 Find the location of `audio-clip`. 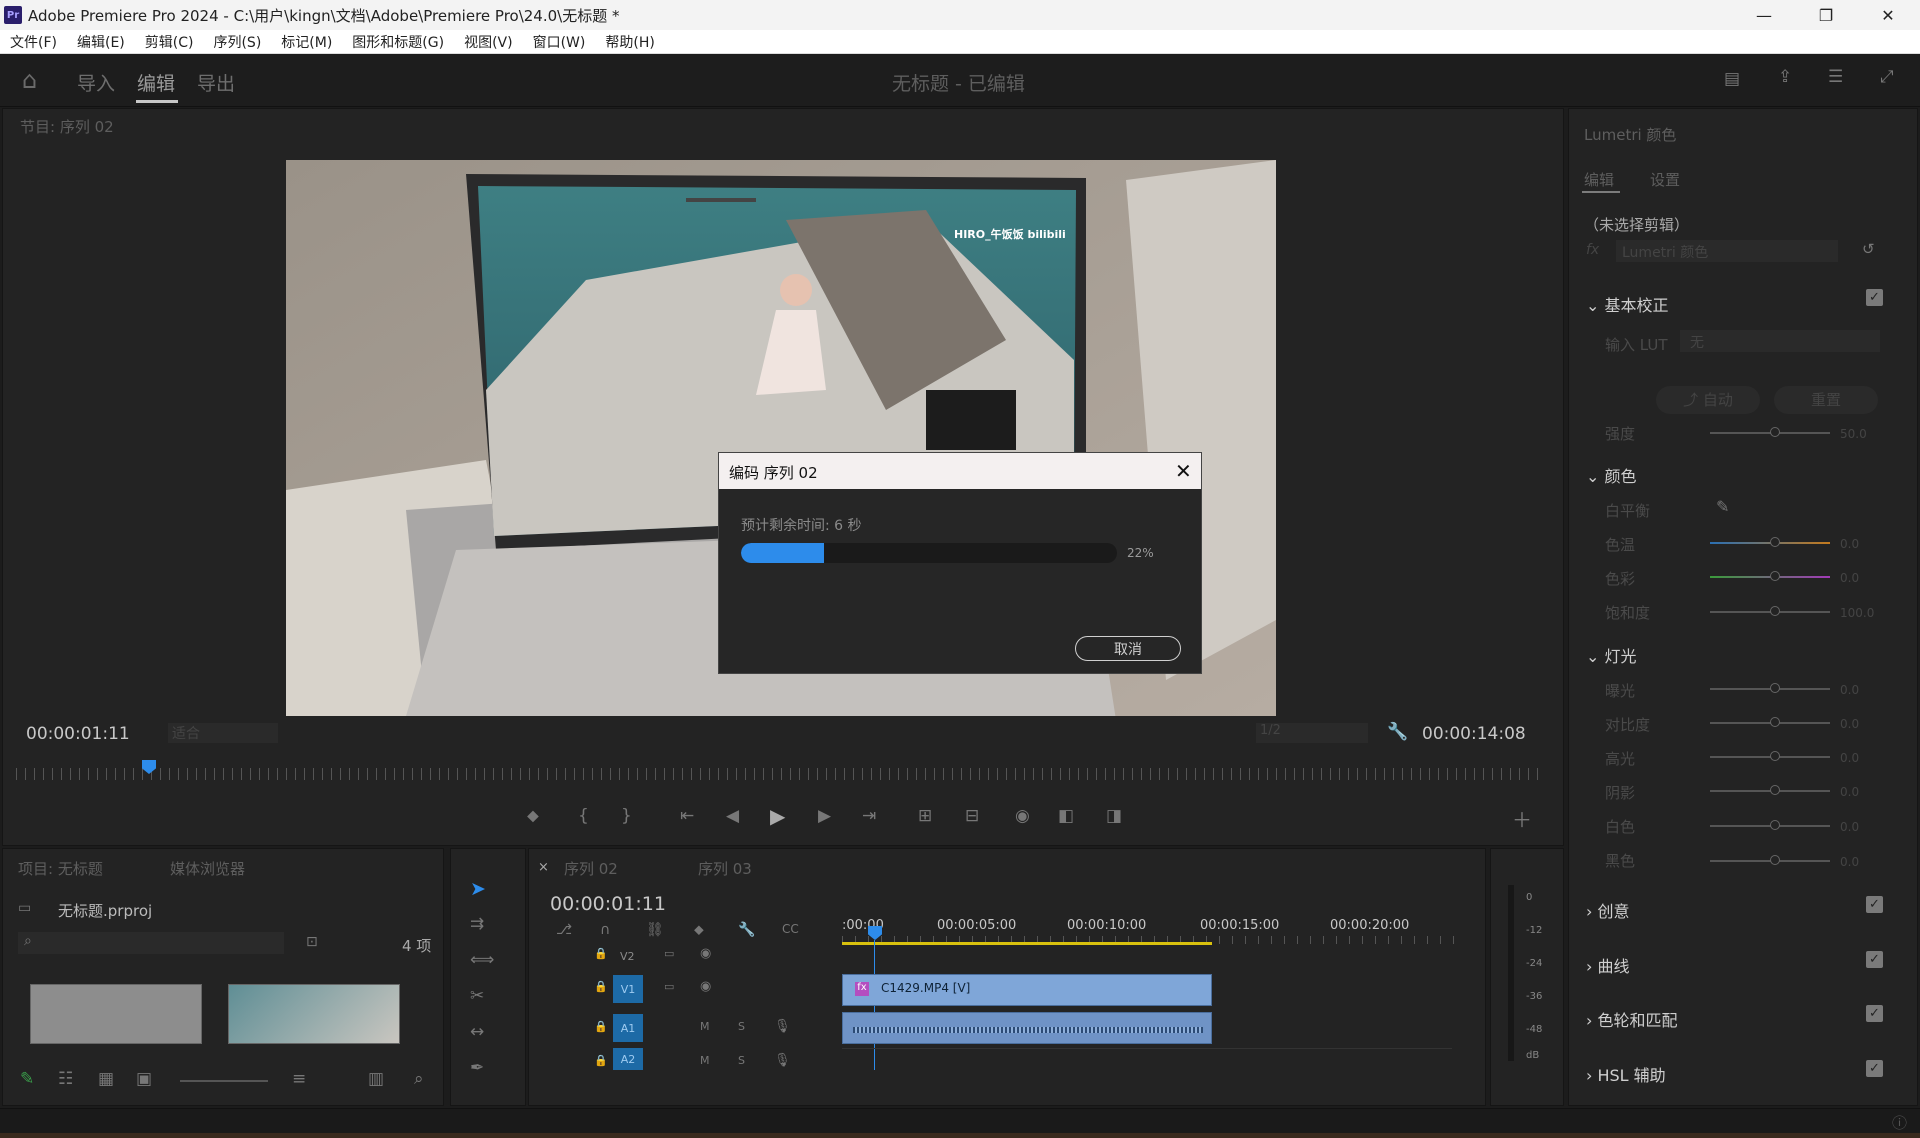

audio-clip is located at coordinates (1027, 1028).